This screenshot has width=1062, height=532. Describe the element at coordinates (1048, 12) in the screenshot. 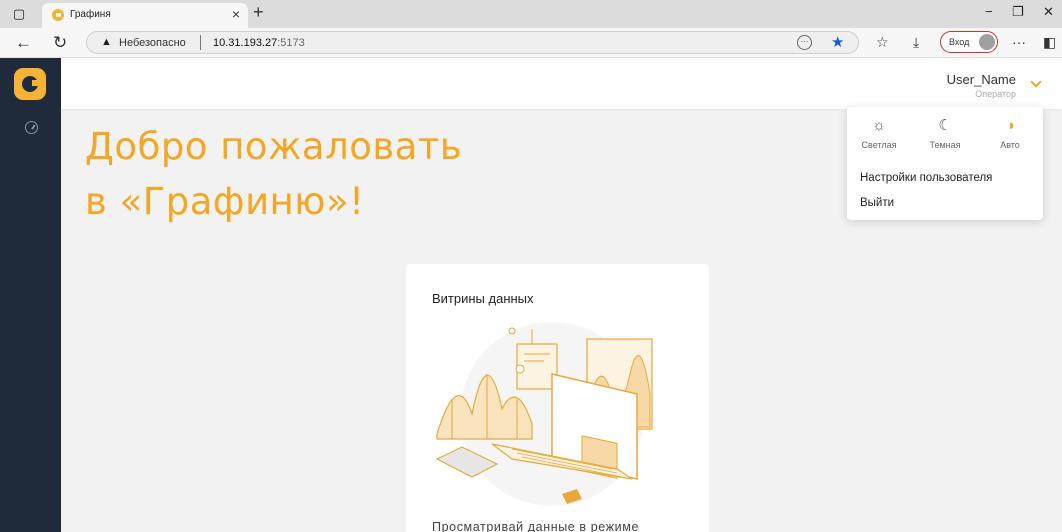

I see `close-window-icon: ✕` at that location.